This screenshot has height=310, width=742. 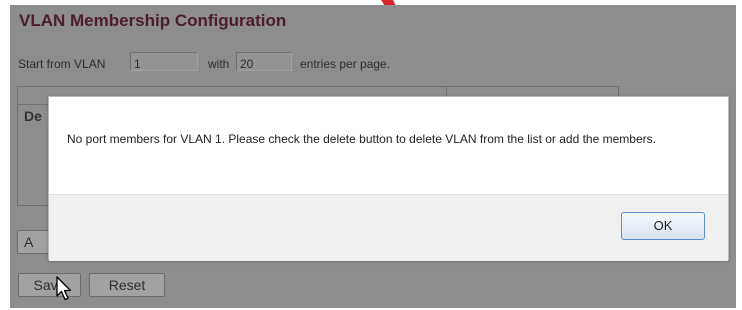 I want to click on entries-per-page-label: entries per page., so click(x=345, y=64).